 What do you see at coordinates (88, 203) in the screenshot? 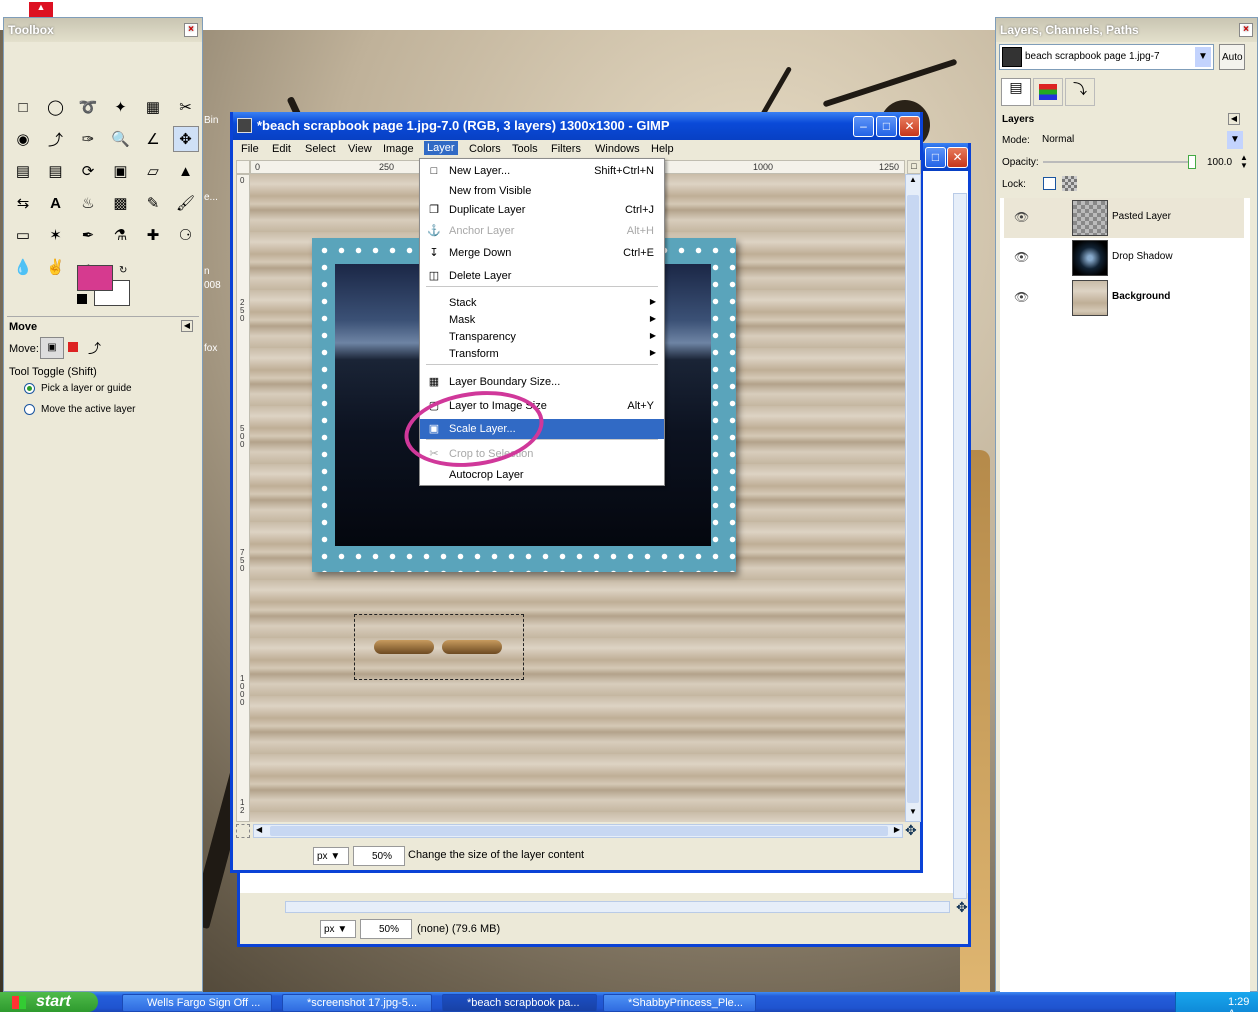
I see `bucket-fill-icon: ♨` at bounding box center [88, 203].